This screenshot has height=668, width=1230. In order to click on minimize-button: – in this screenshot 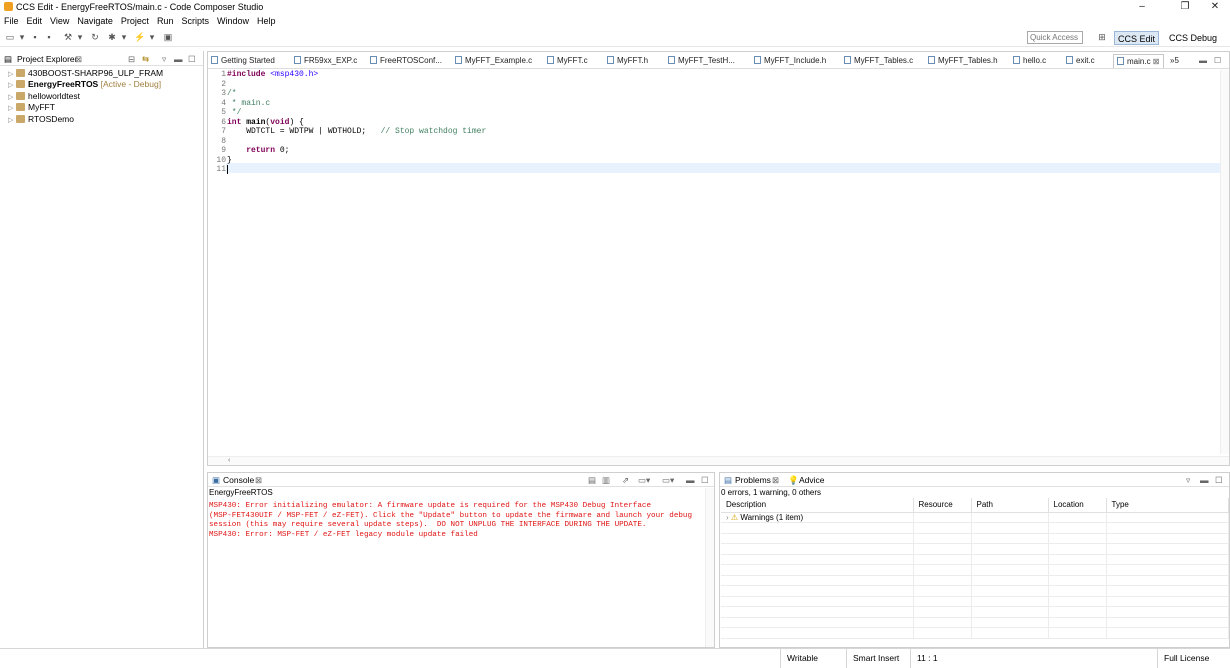, I will do `click(1142, 7)`.